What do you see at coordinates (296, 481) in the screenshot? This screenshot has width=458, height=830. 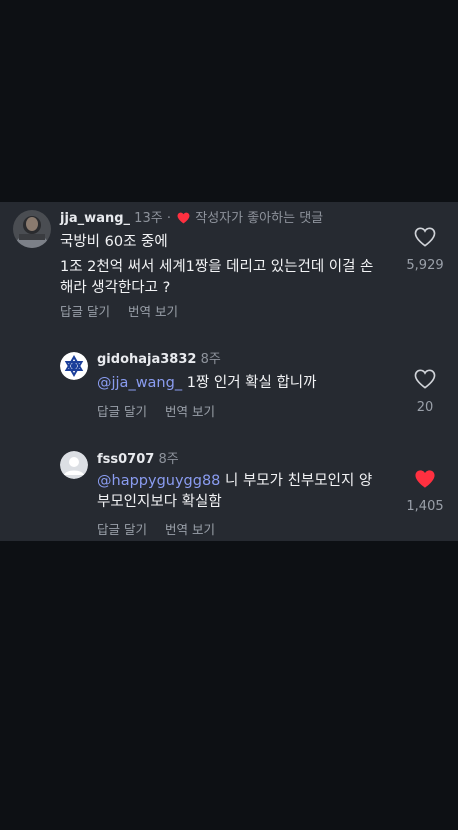 I see `comment-line: 니 부모가 친부모인지 양` at bounding box center [296, 481].